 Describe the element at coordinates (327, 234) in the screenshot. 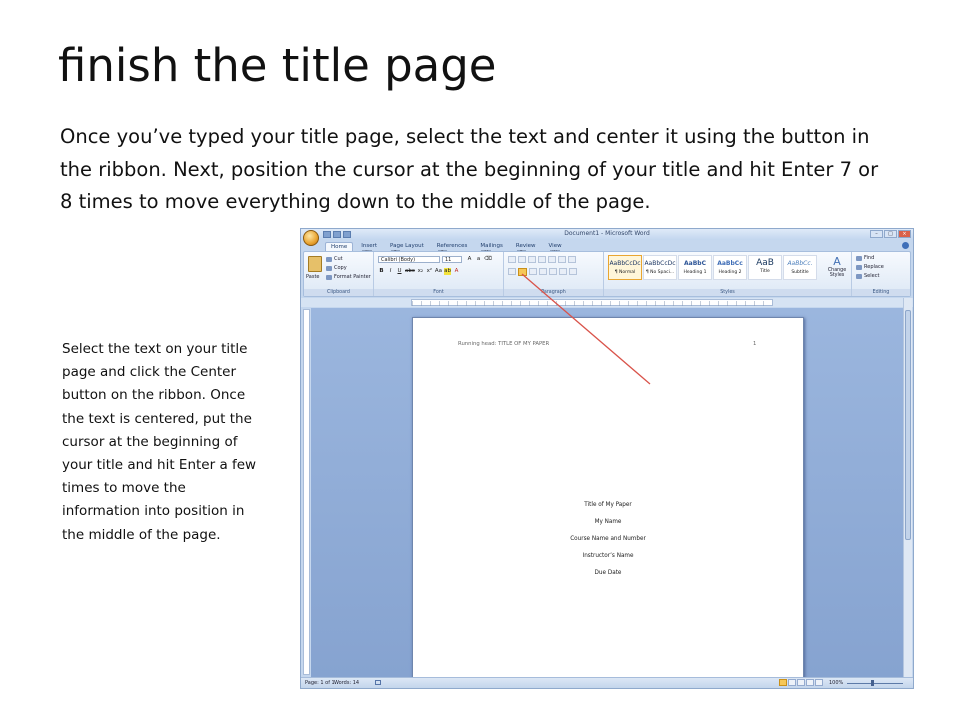

I see `save-icon` at that location.